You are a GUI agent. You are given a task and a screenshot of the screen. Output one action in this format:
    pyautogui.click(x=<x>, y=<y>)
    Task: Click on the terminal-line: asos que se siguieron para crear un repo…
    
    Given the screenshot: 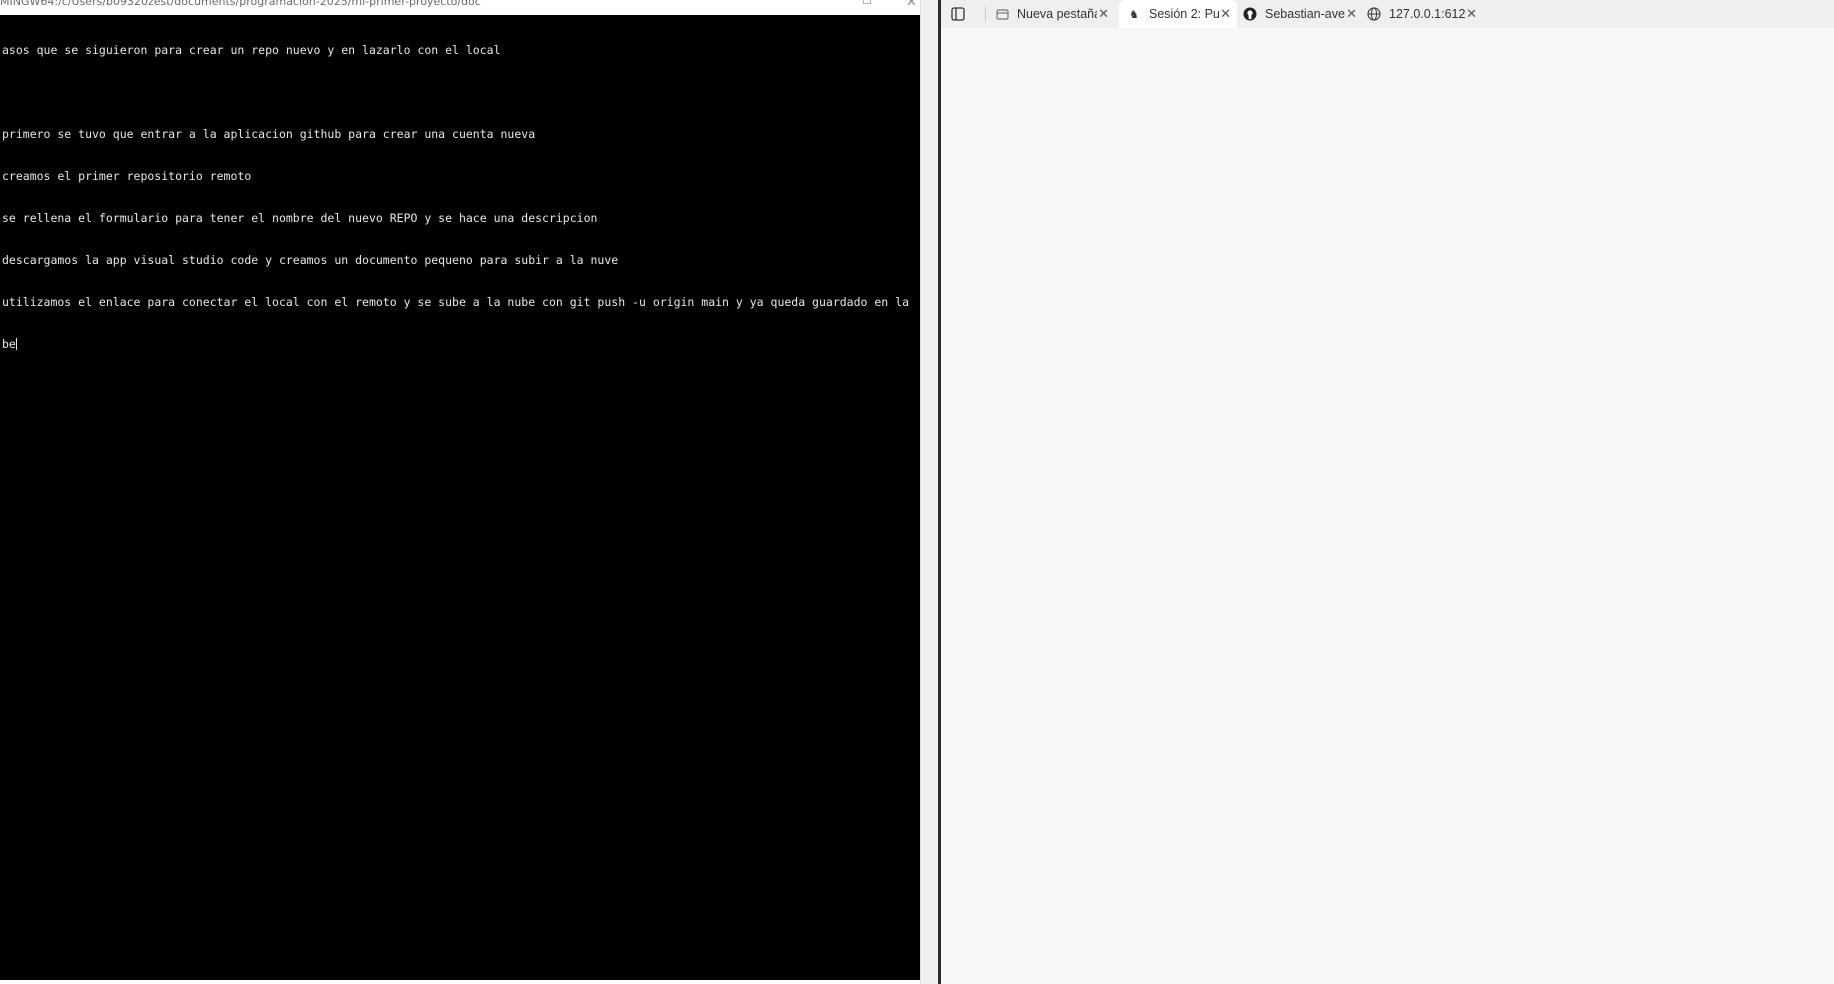 What is the action you would take?
    pyautogui.click(x=251, y=50)
    